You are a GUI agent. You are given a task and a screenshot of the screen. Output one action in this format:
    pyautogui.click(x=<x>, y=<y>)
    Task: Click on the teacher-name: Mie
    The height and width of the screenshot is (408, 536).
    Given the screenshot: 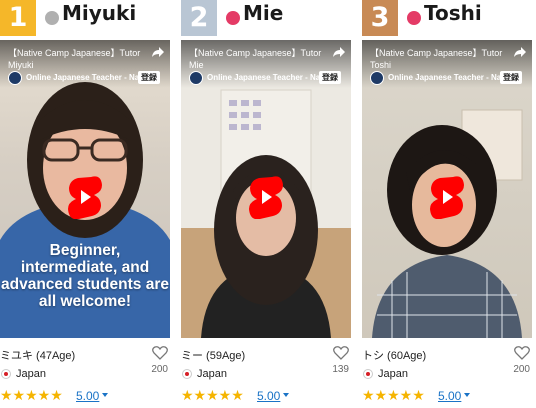 What is the action you would take?
    pyautogui.click(x=263, y=13)
    